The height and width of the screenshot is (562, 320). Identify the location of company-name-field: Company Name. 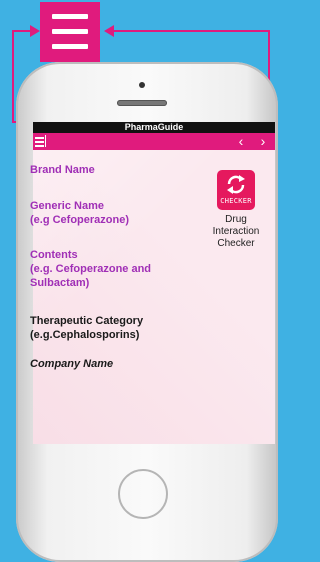
(71, 364).